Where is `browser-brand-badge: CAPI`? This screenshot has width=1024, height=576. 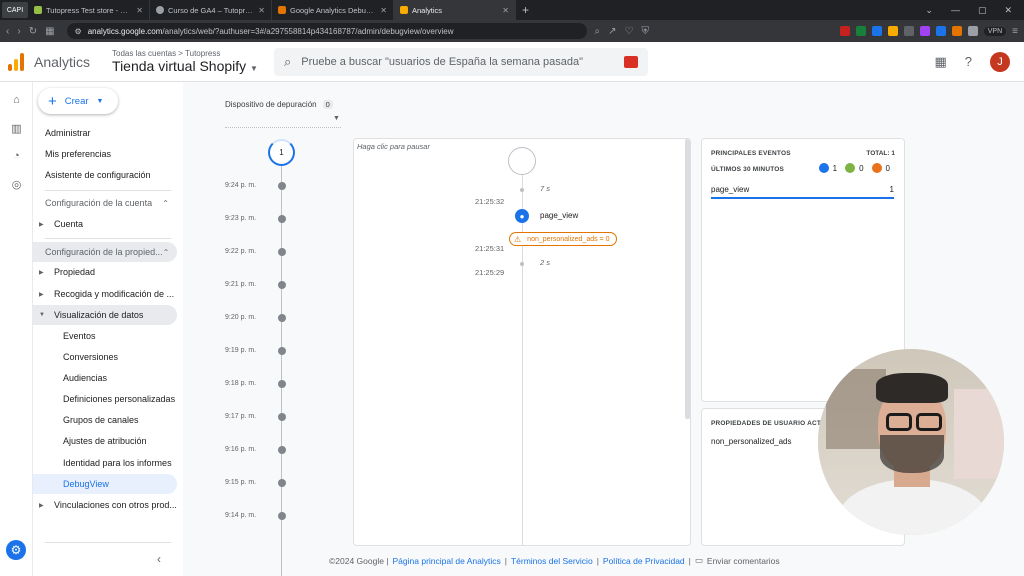
browser-brand-badge: CAPI is located at coordinates (15, 10).